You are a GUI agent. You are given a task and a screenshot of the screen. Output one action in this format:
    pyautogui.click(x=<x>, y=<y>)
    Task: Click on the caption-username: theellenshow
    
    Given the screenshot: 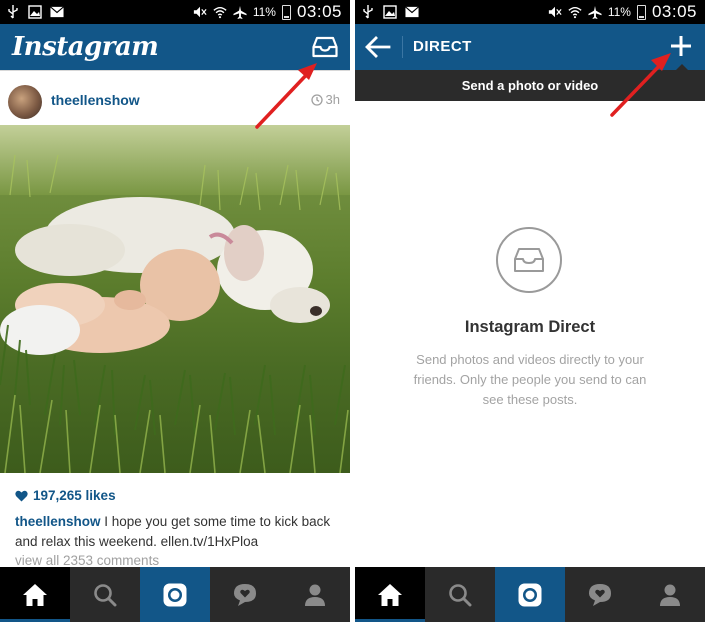 What is the action you would take?
    pyautogui.click(x=58, y=521)
    